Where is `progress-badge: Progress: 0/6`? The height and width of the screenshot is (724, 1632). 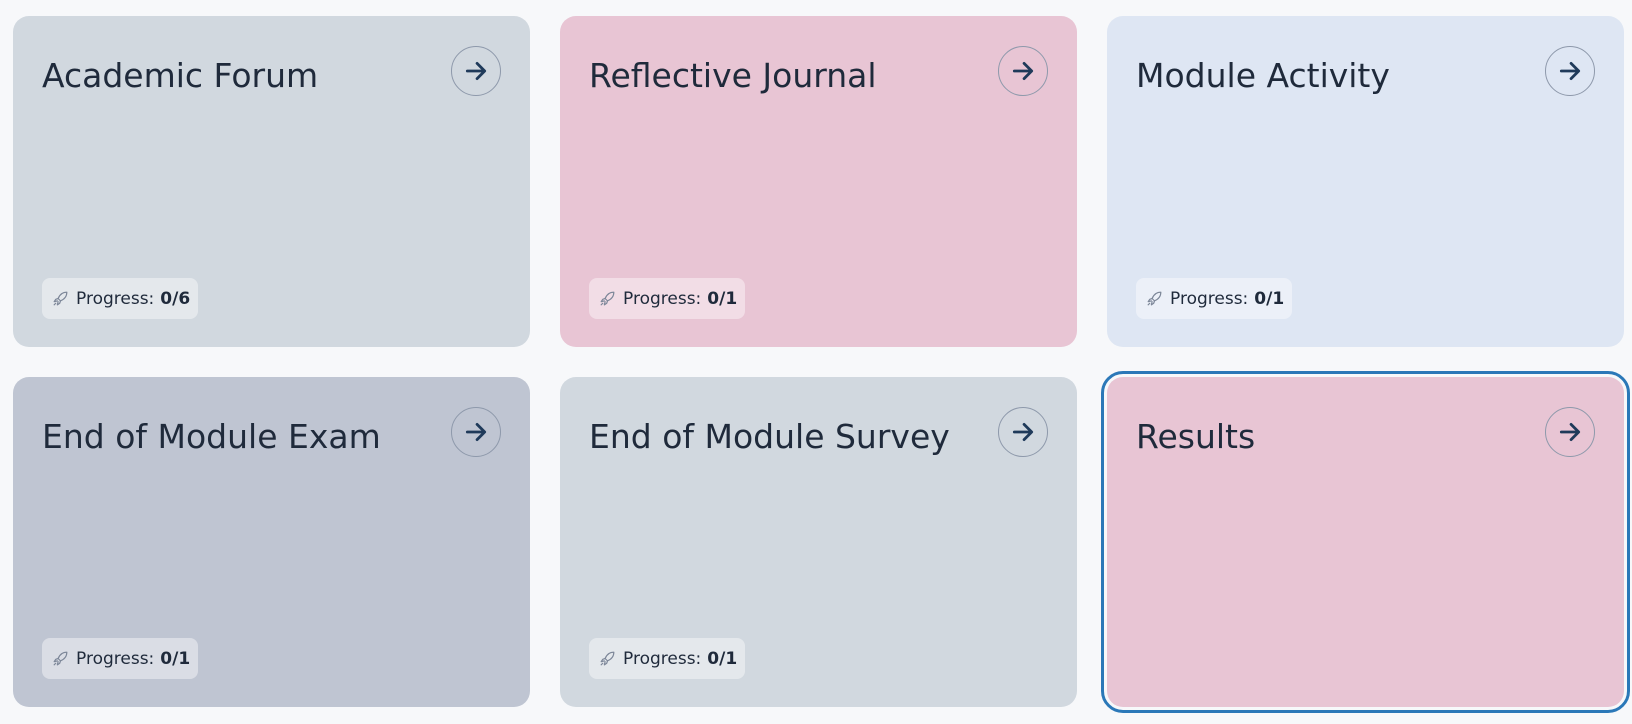
progress-badge: Progress: 0/6 is located at coordinates (120, 298).